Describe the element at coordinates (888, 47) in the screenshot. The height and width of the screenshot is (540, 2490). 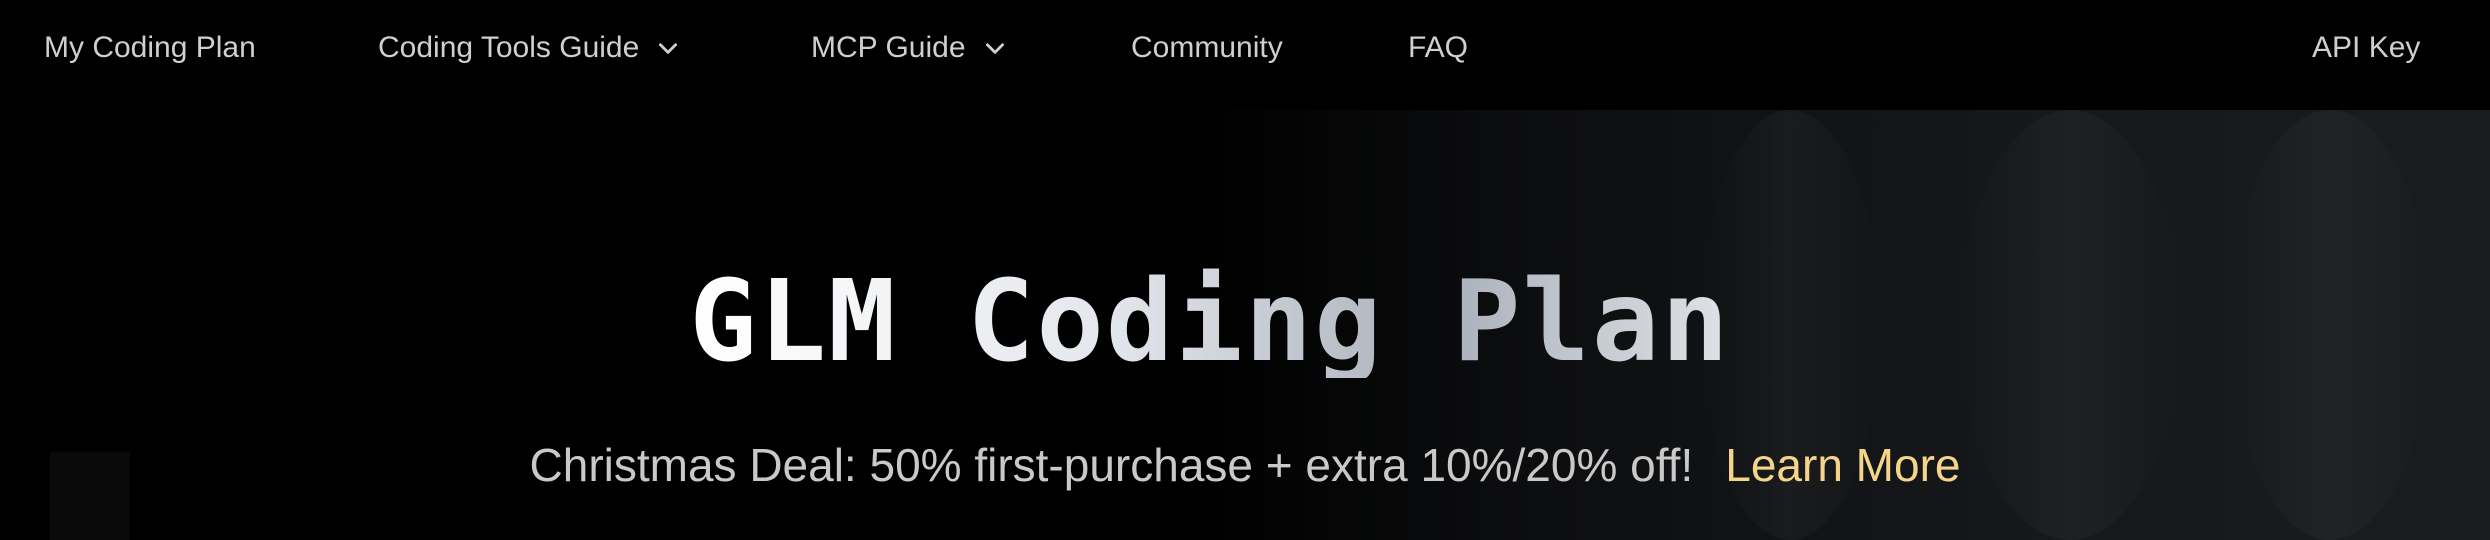
I see `nav-mcp-guide-label: MCP Guide` at that location.